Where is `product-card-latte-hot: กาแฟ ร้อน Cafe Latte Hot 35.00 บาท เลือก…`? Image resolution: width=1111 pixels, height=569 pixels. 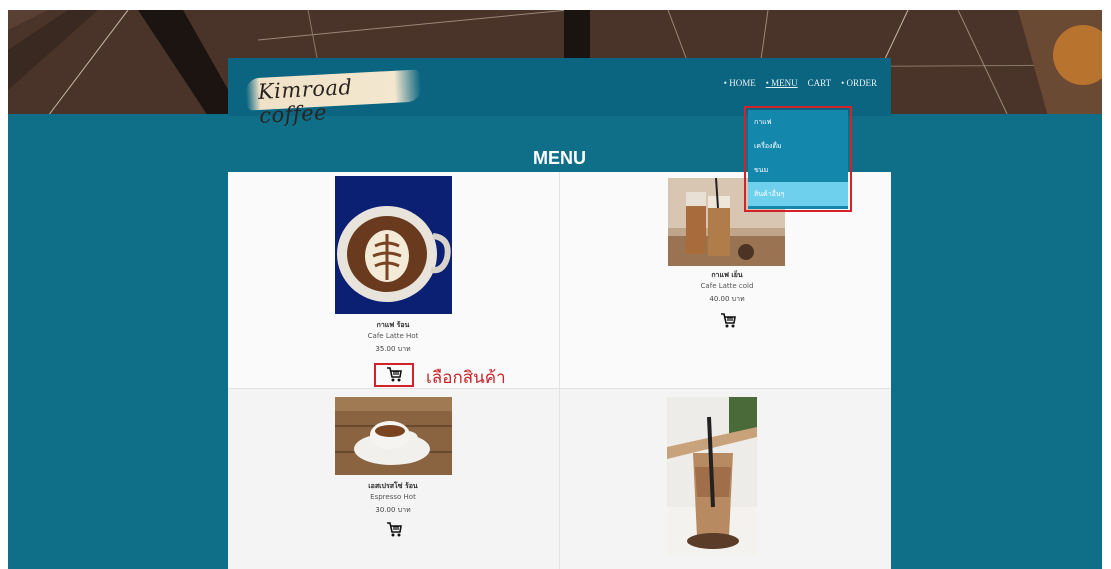 product-card-latte-hot: กาแฟ ร้อน Cafe Latte Hot 35.00 บาท เลือก… is located at coordinates (394, 280).